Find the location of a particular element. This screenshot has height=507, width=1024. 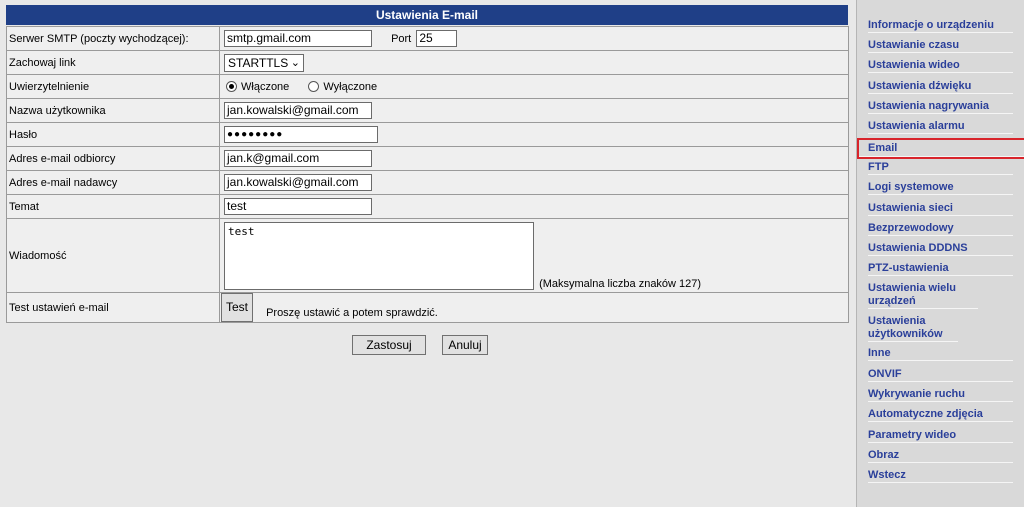

sidebar-item-audio: Ustawienia dźwięku is located at coordinates (940, 87).